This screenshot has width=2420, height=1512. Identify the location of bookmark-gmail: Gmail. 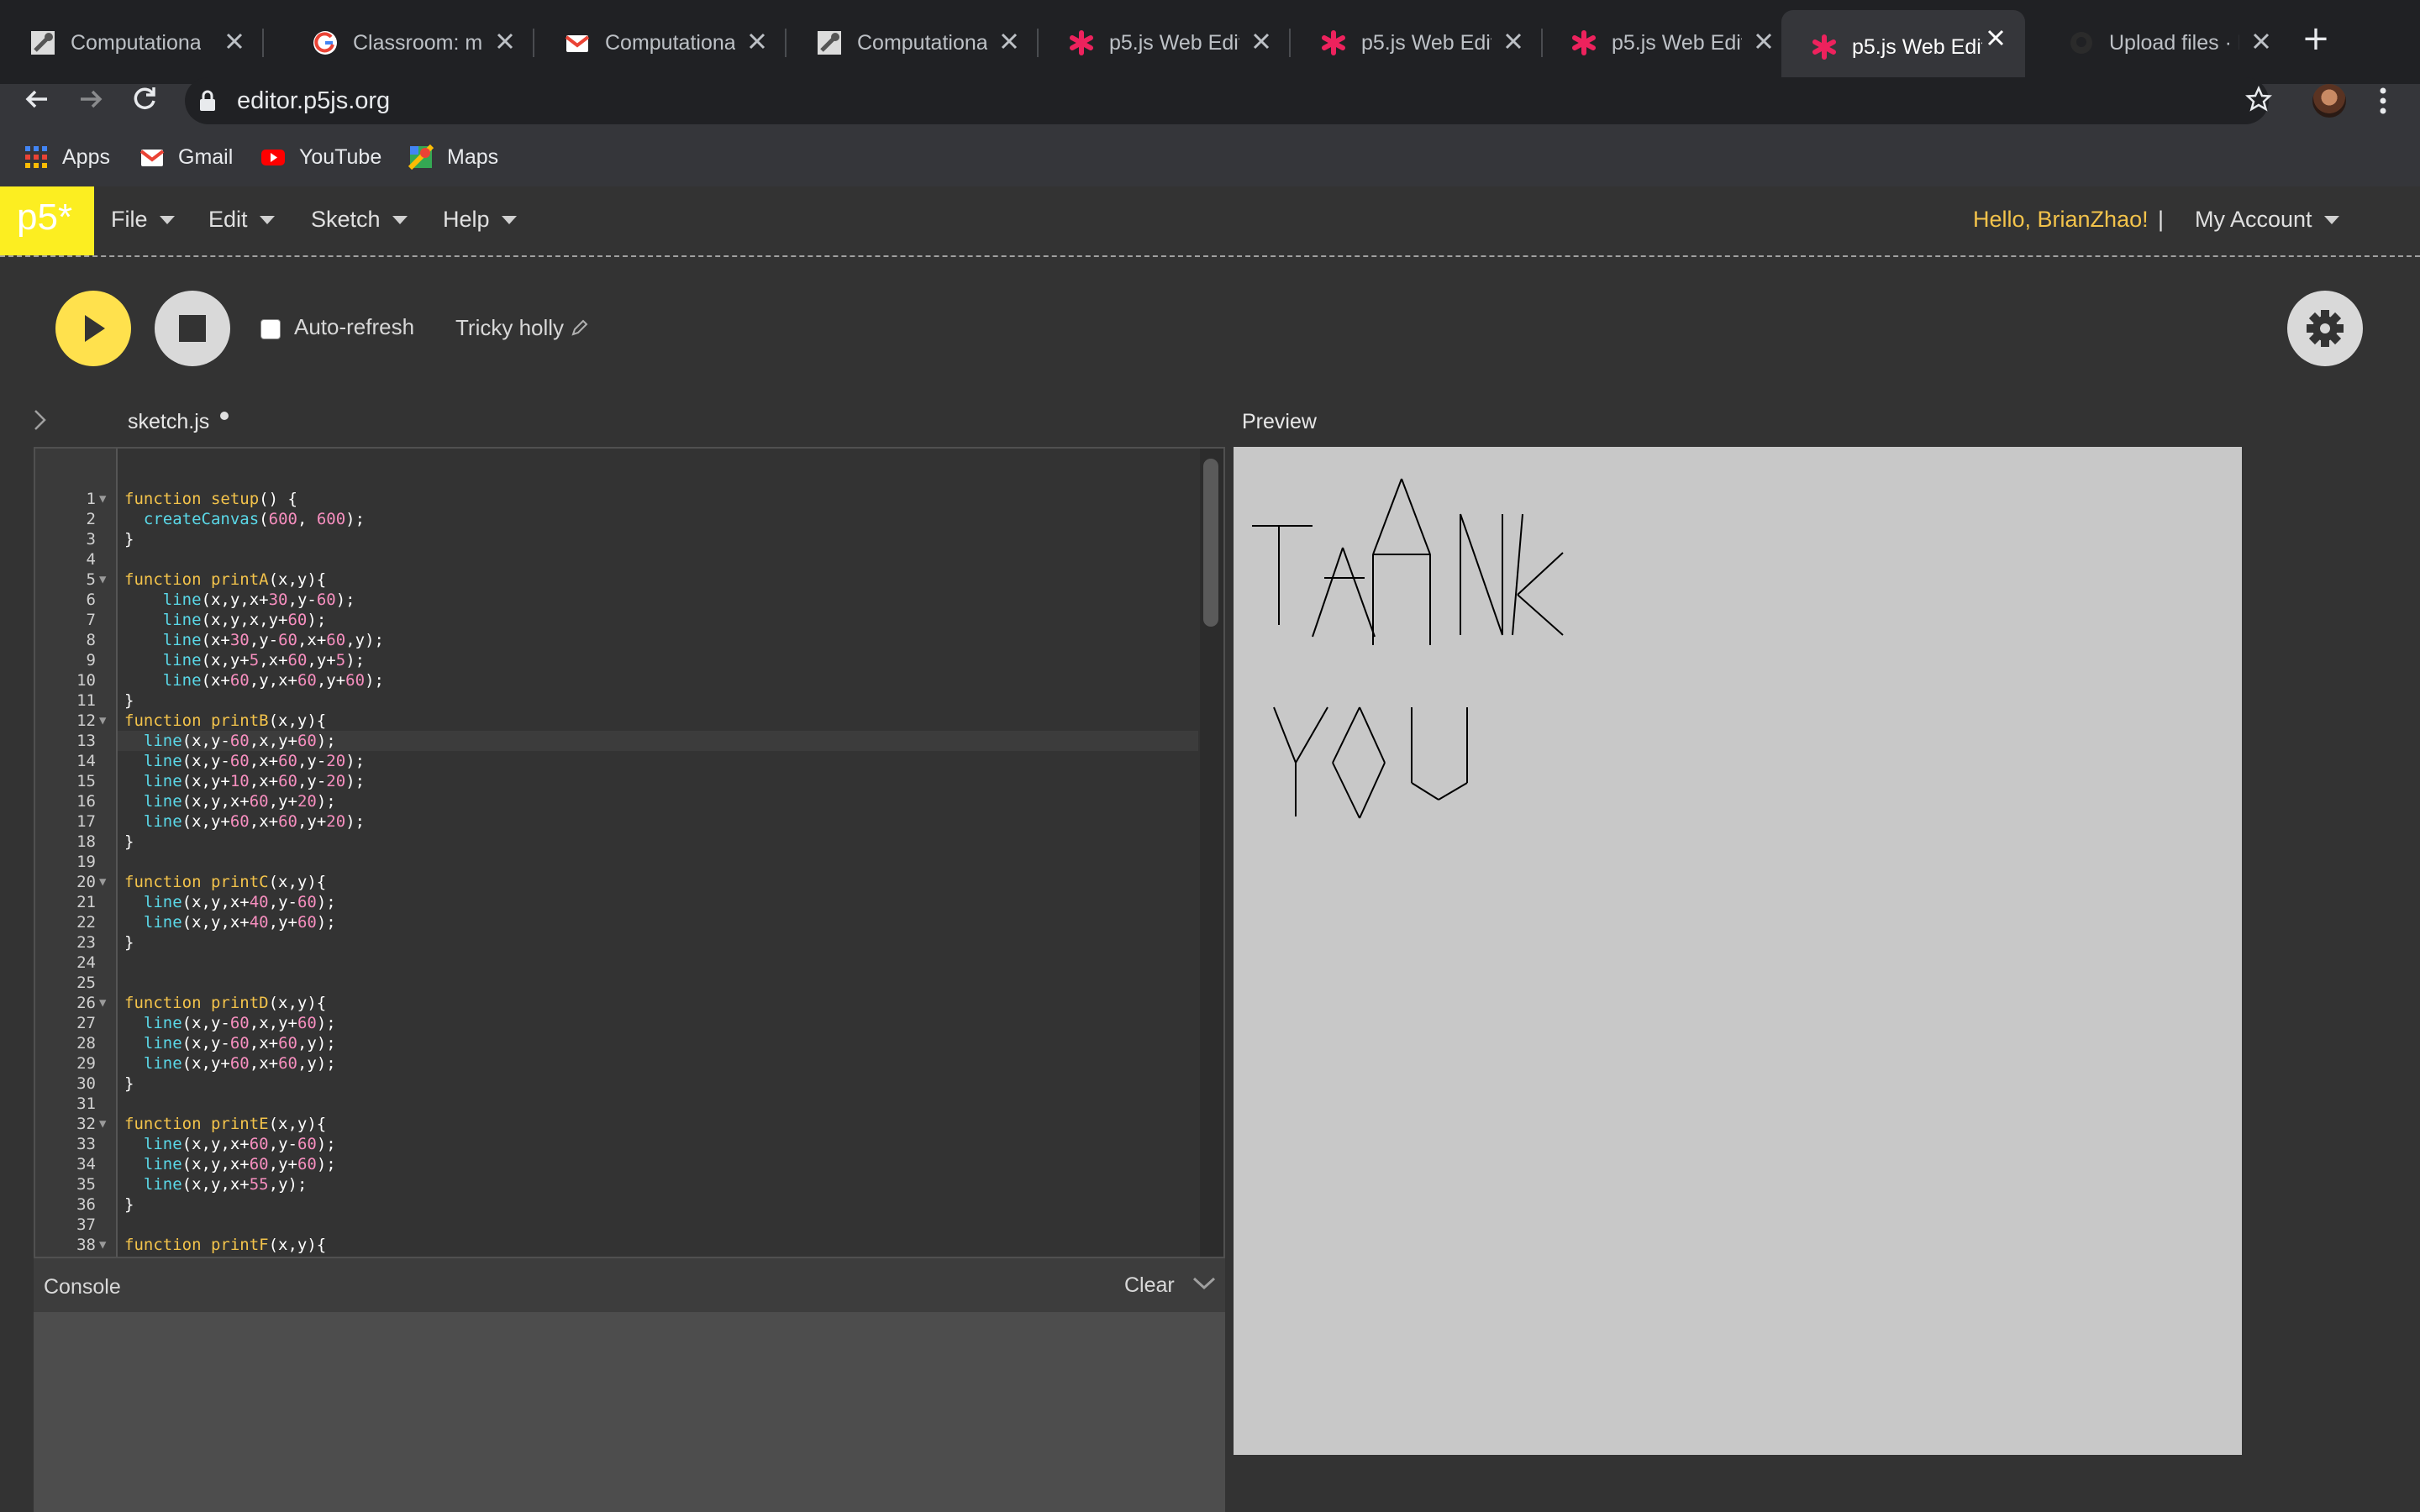
(186, 157).